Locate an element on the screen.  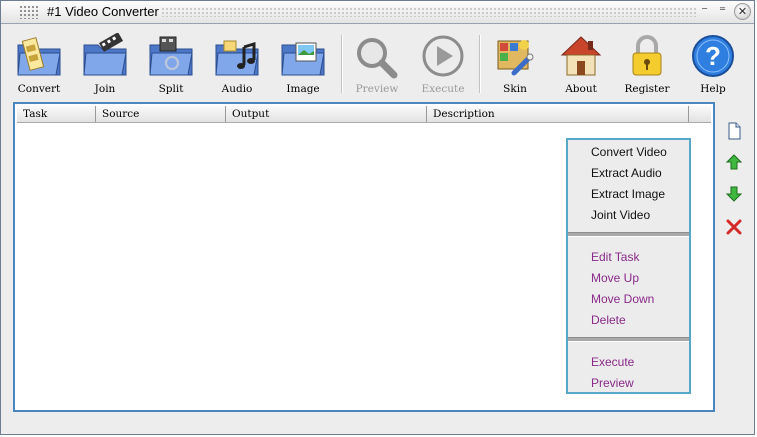
image-folder-icon is located at coordinates (303, 59).